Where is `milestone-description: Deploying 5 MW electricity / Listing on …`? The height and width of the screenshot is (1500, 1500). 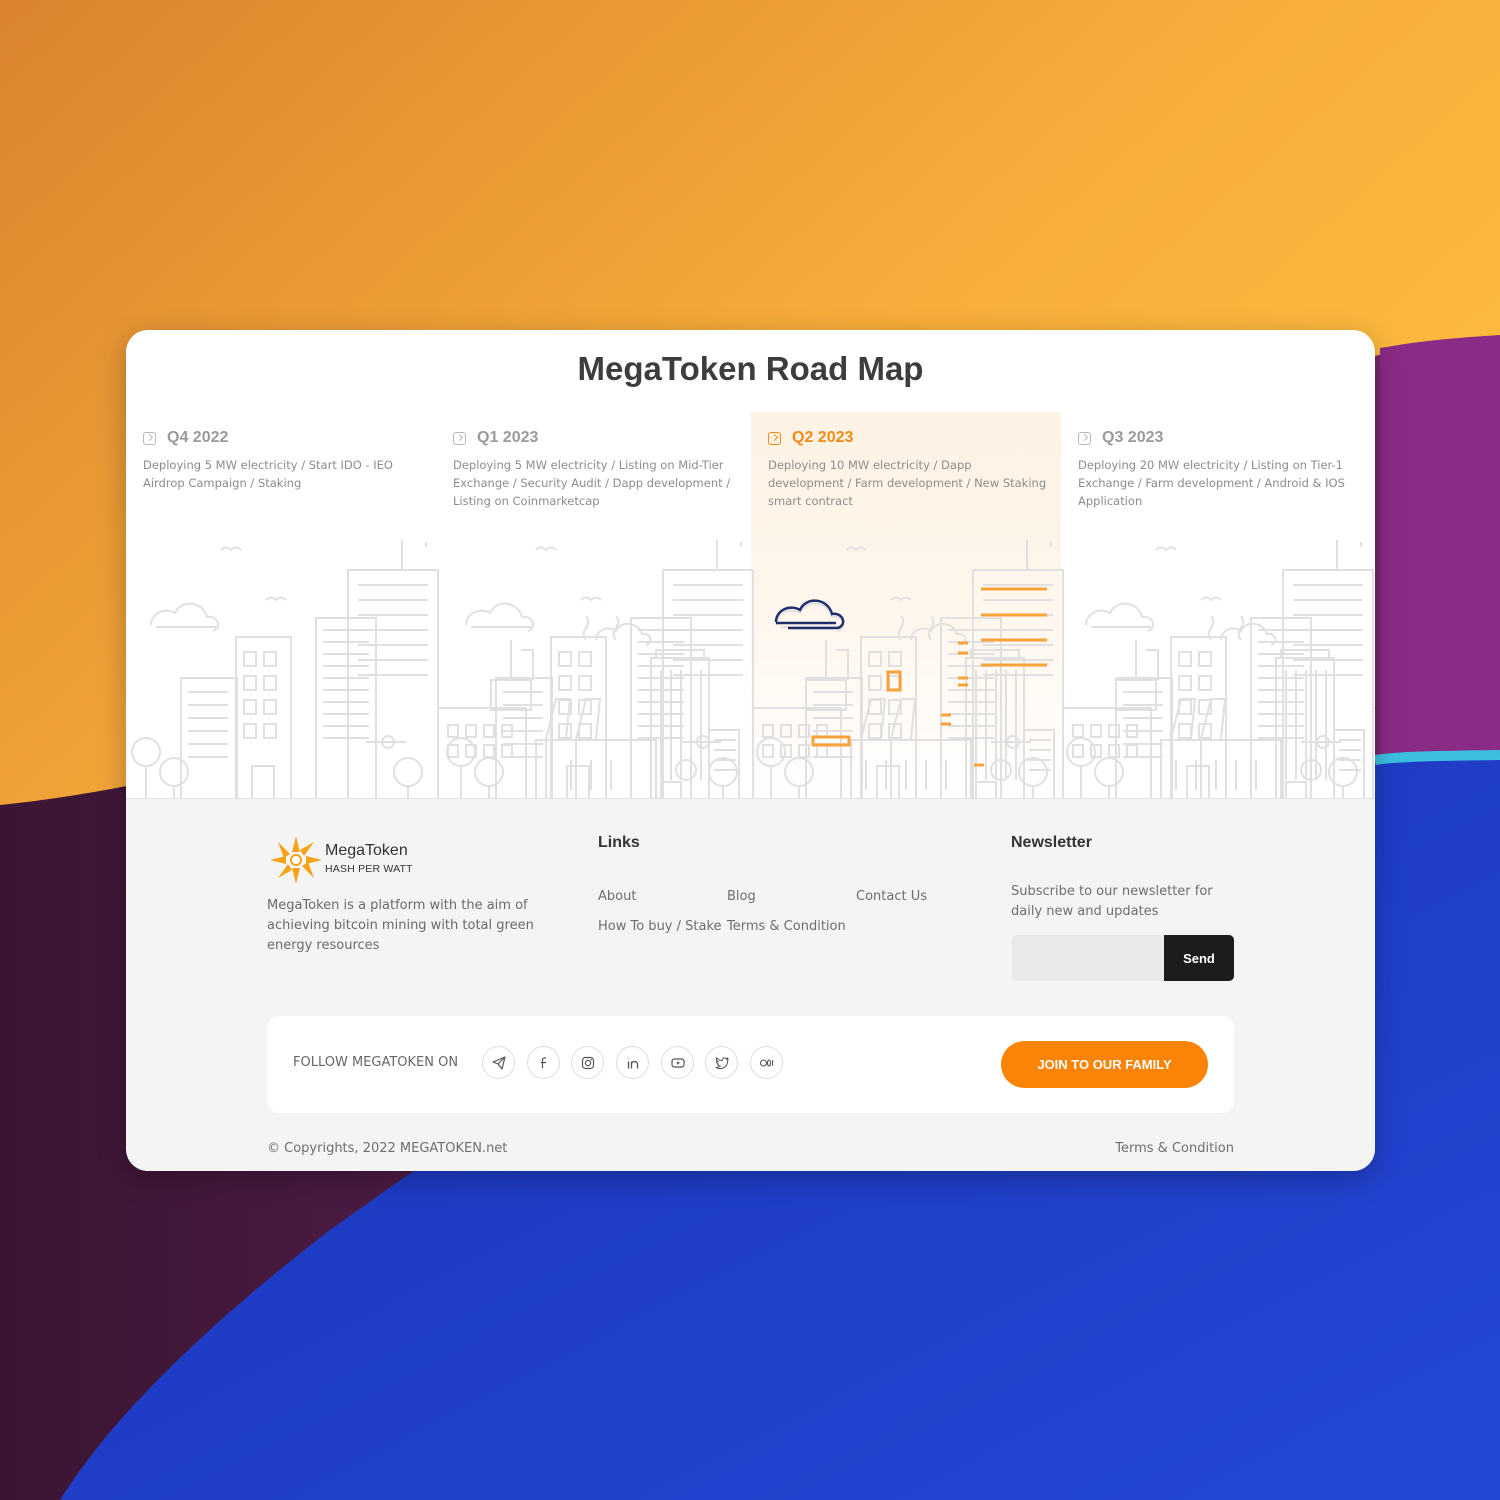
milestone-description: Deploying 5 MW electricity / Listing on … is located at coordinates (592, 483).